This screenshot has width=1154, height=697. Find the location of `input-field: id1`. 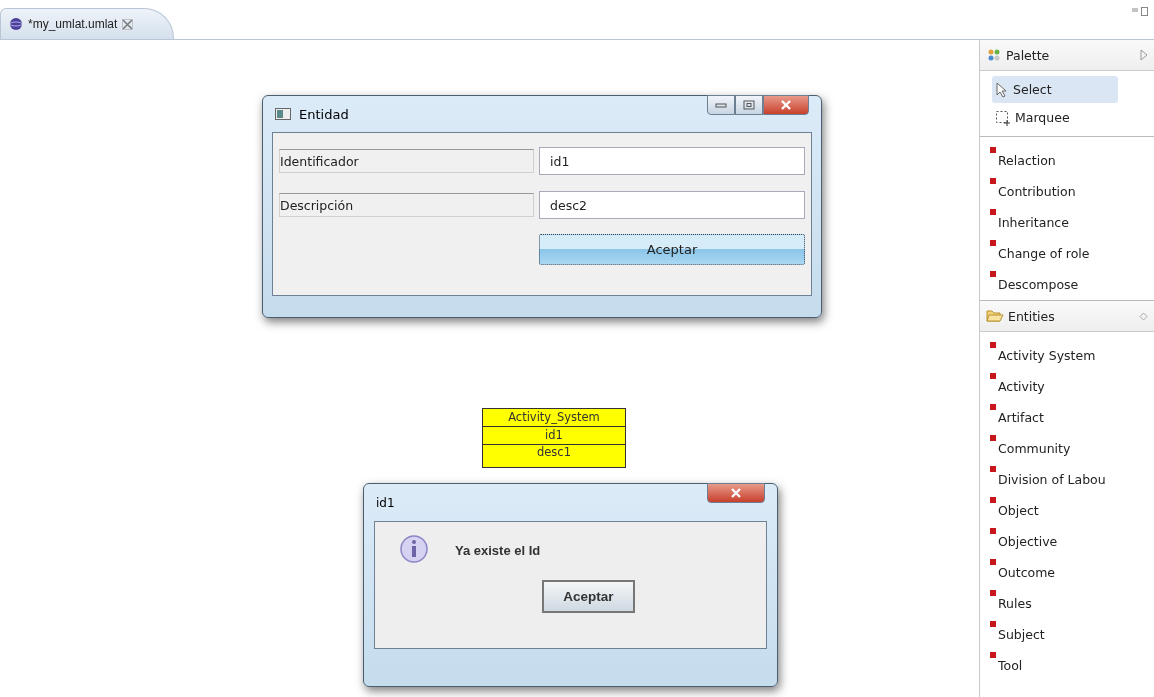

input-field: id1 is located at coordinates (672, 161).